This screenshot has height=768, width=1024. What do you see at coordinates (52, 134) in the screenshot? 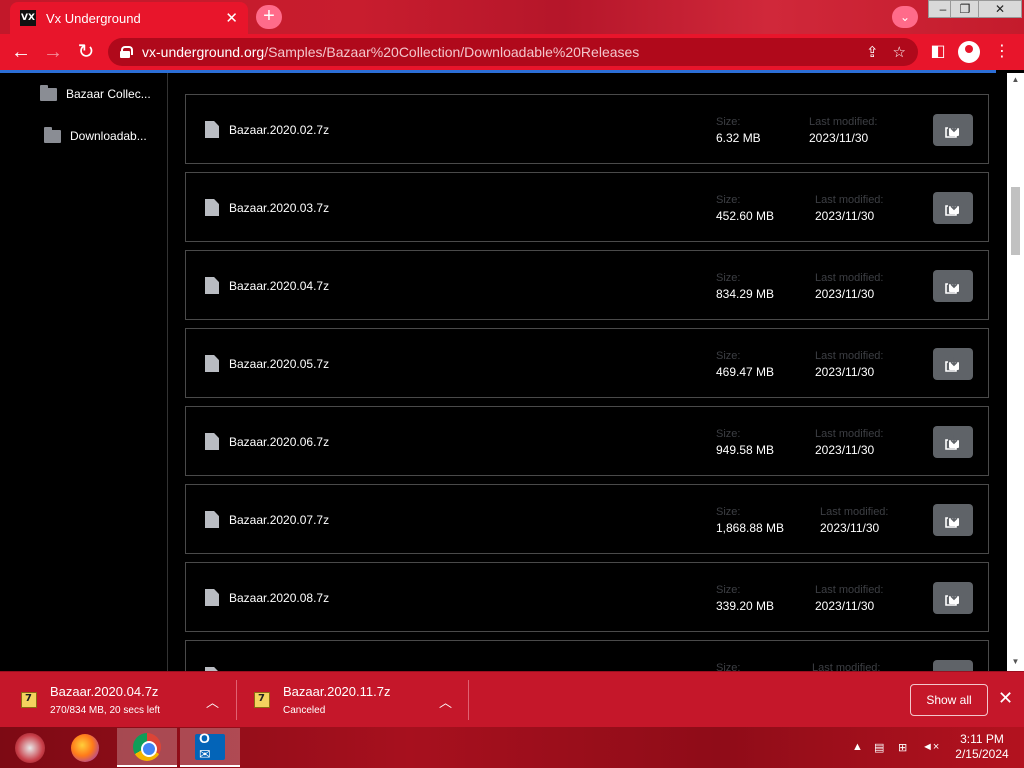
I see `folder-icon` at bounding box center [52, 134].